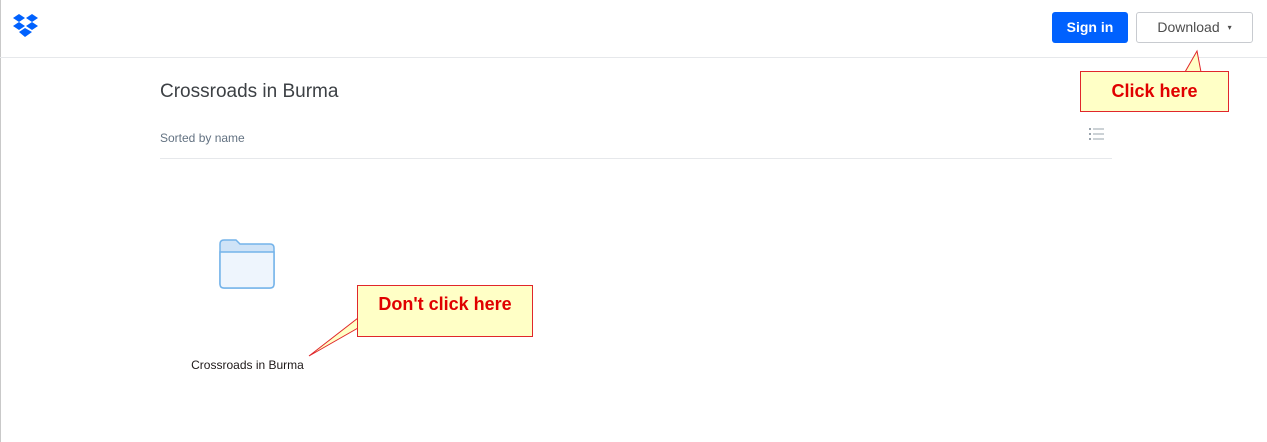 Image resolution: width=1267 pixels, height=442 pixels. Describe the element at coordinates (1188, 27) in the screenshot. I see `download-button-label: Download` at that location.